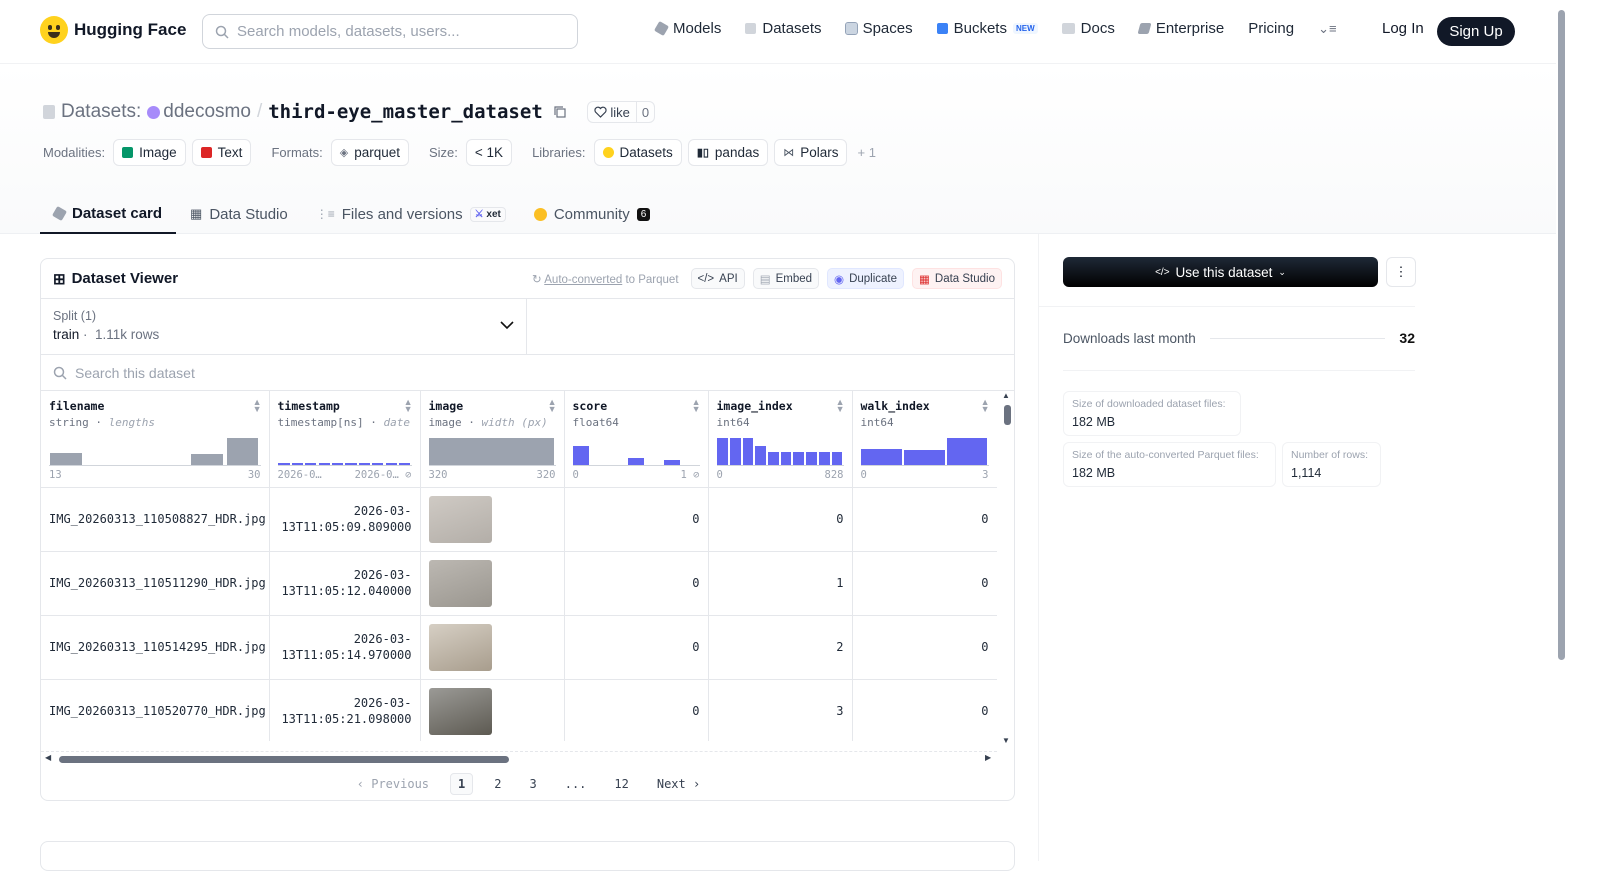 The height and width of the screenshot is (871, 1600). What do you see at coordinates (345, 583) in the screenshot?
I see `cell-timestamp: 2026-03- 13T11:05:12.040000` at bounding box center [345, 583].